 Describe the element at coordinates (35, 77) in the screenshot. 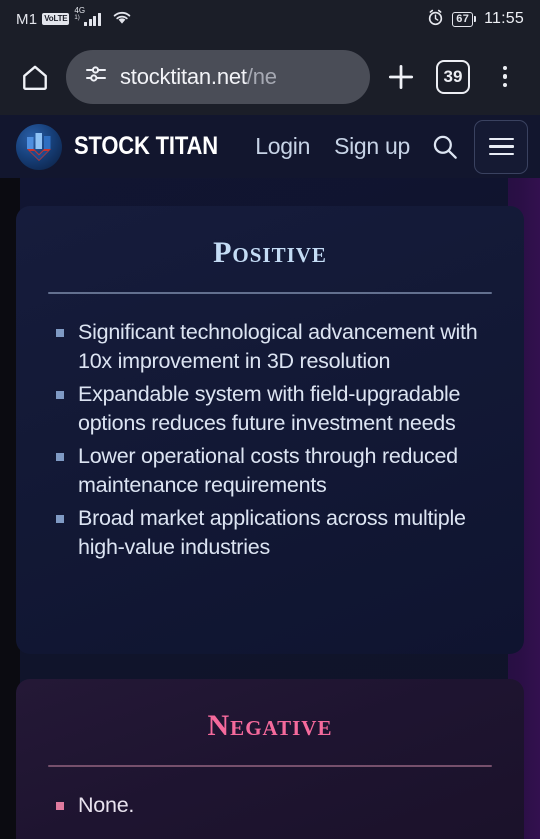

I see `home-icon` at that location.